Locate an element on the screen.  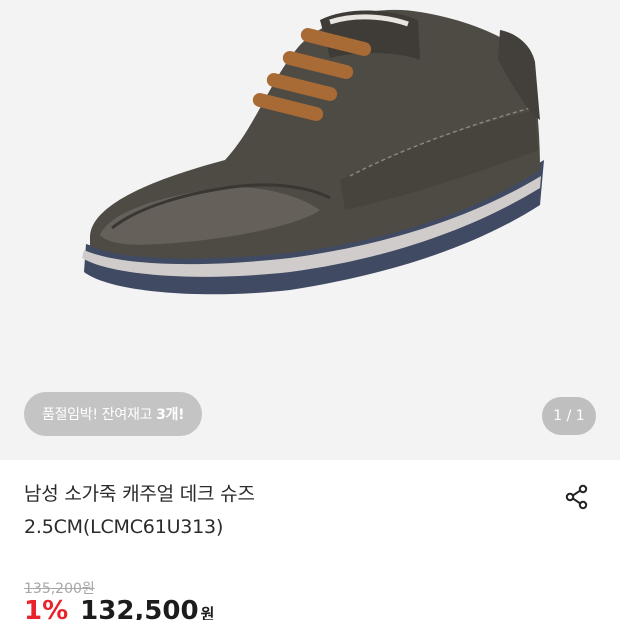
sale-price: 132,500 is located at coordinates (139, 608).